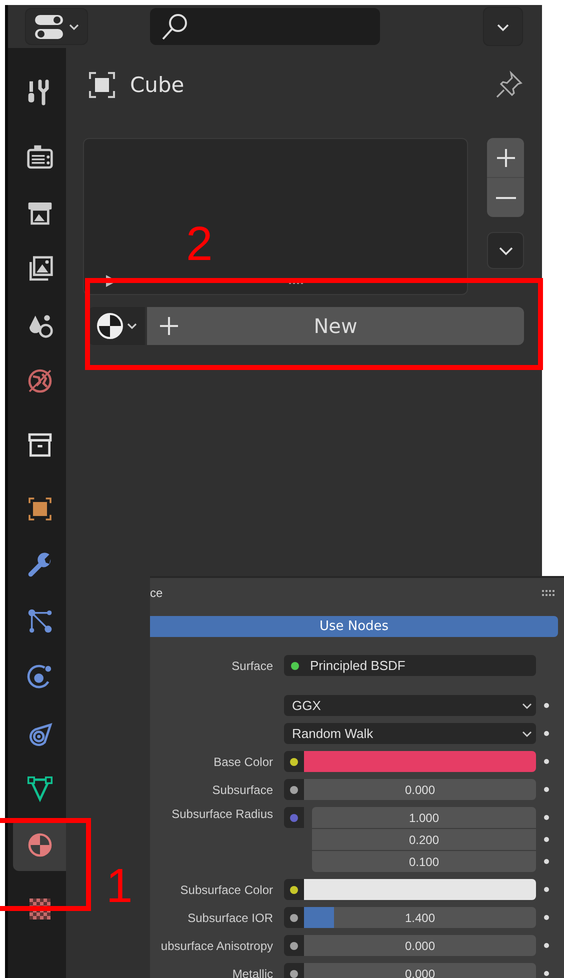 Image resolution: width=564 pixels, height=978 pixels. I want to click on use-nodes-button: Use Nodes, so click(354, 626).